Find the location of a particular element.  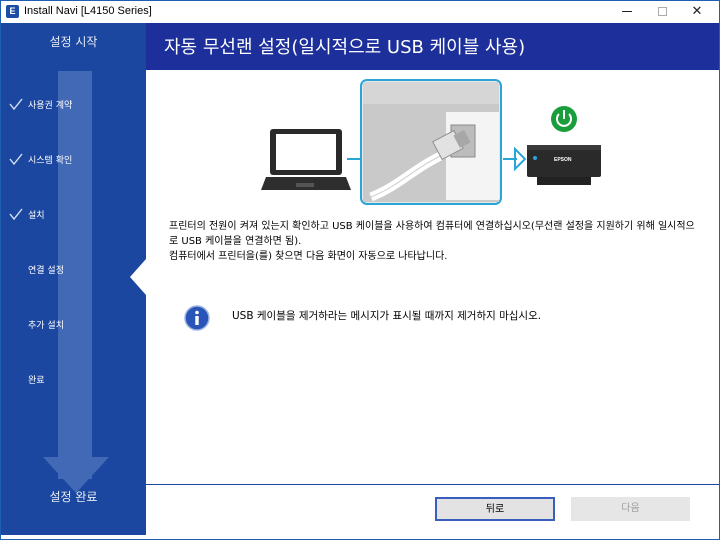

step-label: 설치 is located at coordinates (36, 216).